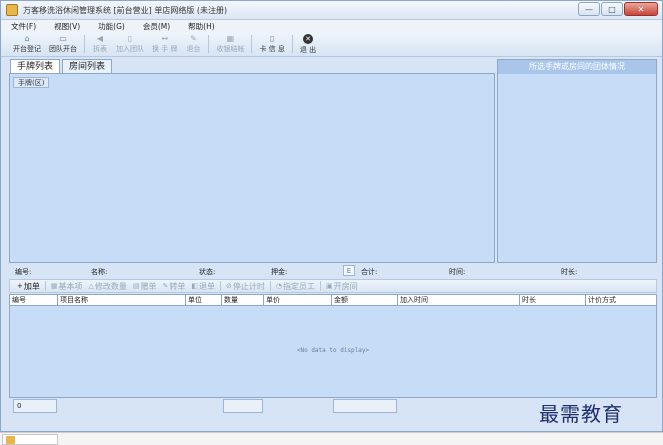 Image resolution: width=663 pixels, height=445 pixels. Describe the element at coordinates (23, 272) in the screenshot. I see `number-label: 编号:` at that location.